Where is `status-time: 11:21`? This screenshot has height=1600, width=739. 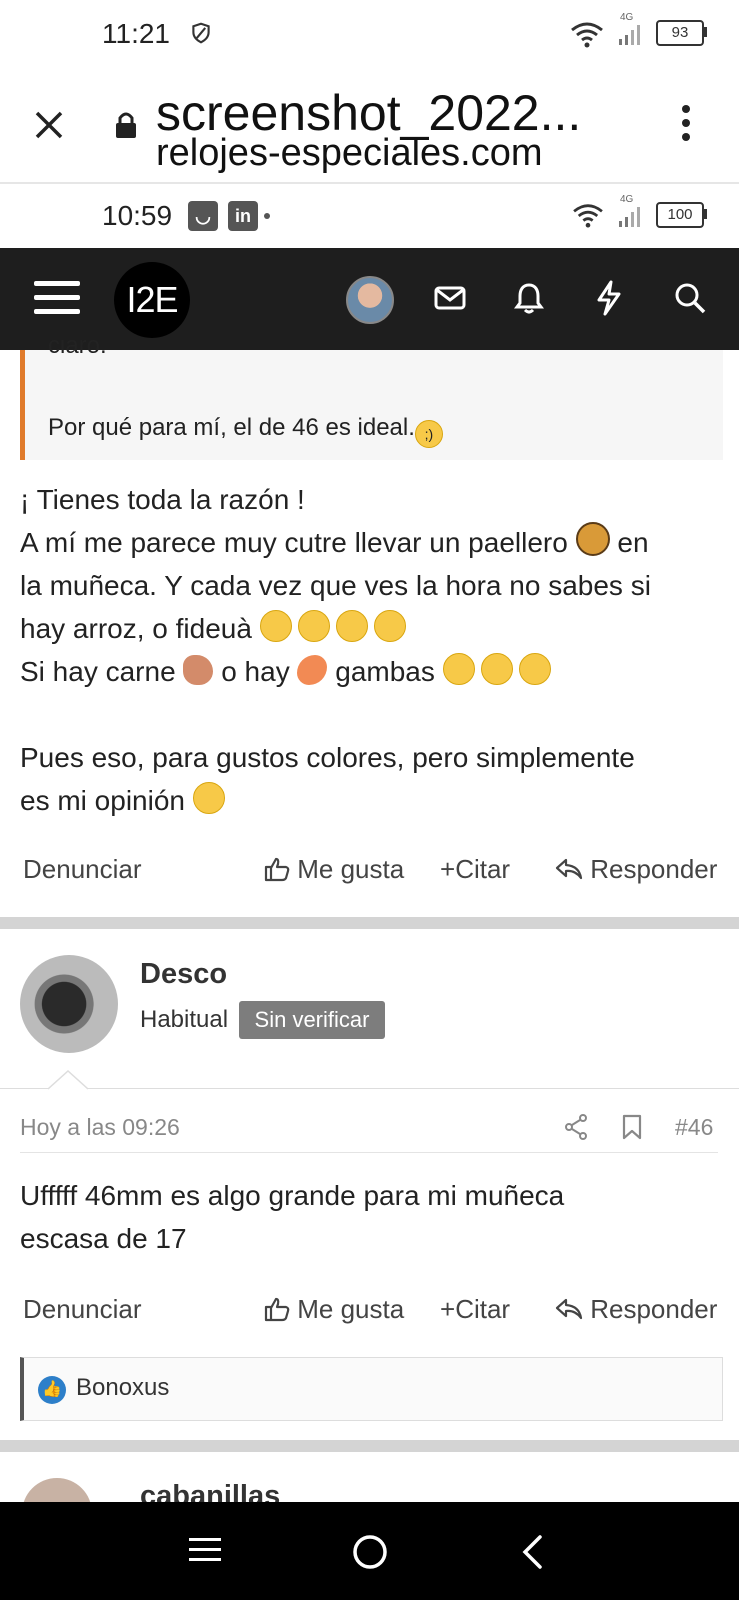 status-time: 11:21 is located at coordinates (136, 33).